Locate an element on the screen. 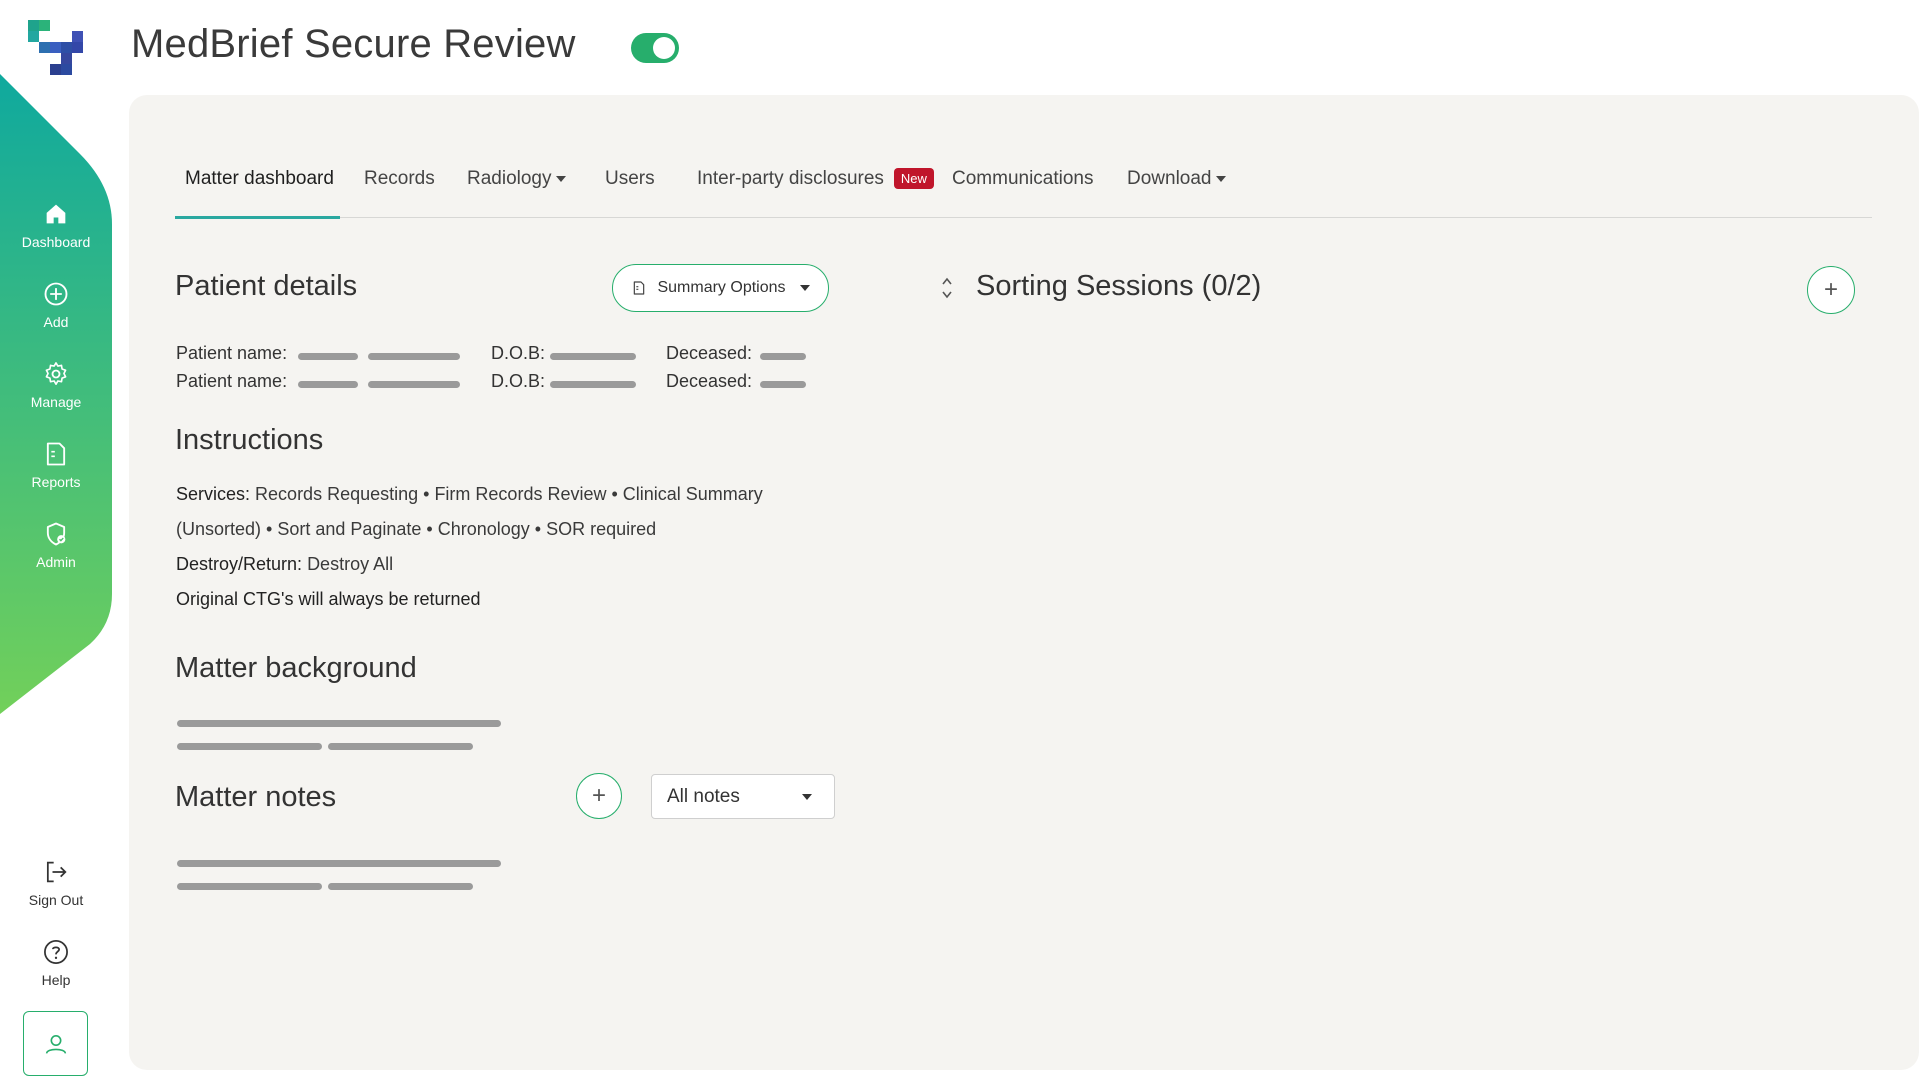 The height and width of the screenshot is (1081, 1921). tab-download: Download is located at coordinates (1176, 179).